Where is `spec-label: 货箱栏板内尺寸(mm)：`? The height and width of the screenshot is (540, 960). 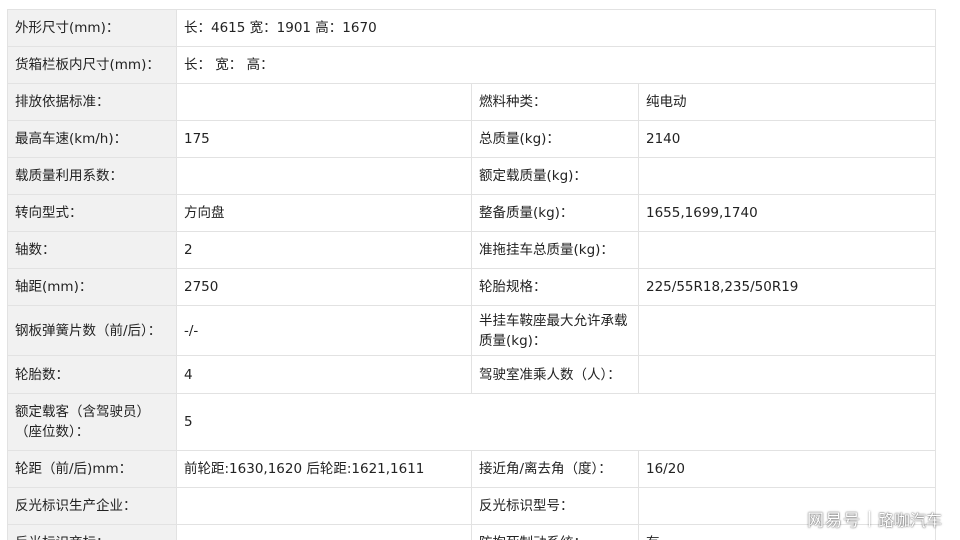
spec-label: 货箱栏板内尺寸(mm)： is located at coordinates (92, 65).